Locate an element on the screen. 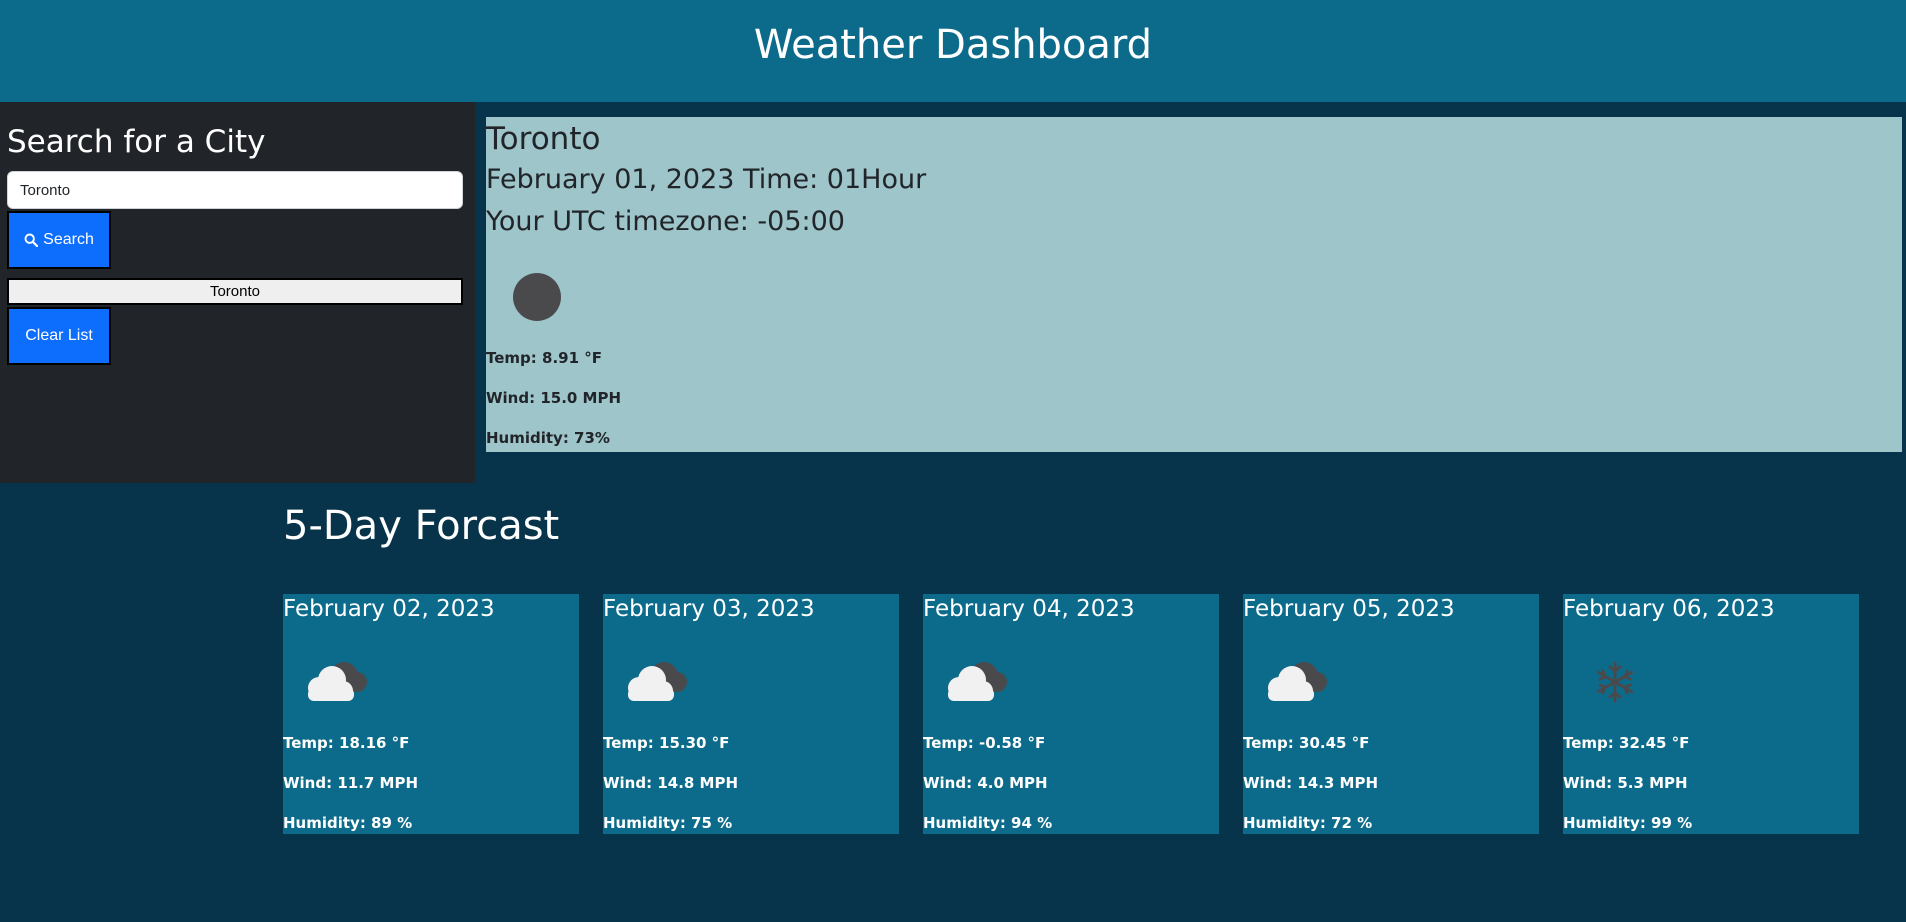  forecast-title: 5-Day Forcast is located at coordinates (421, 526).